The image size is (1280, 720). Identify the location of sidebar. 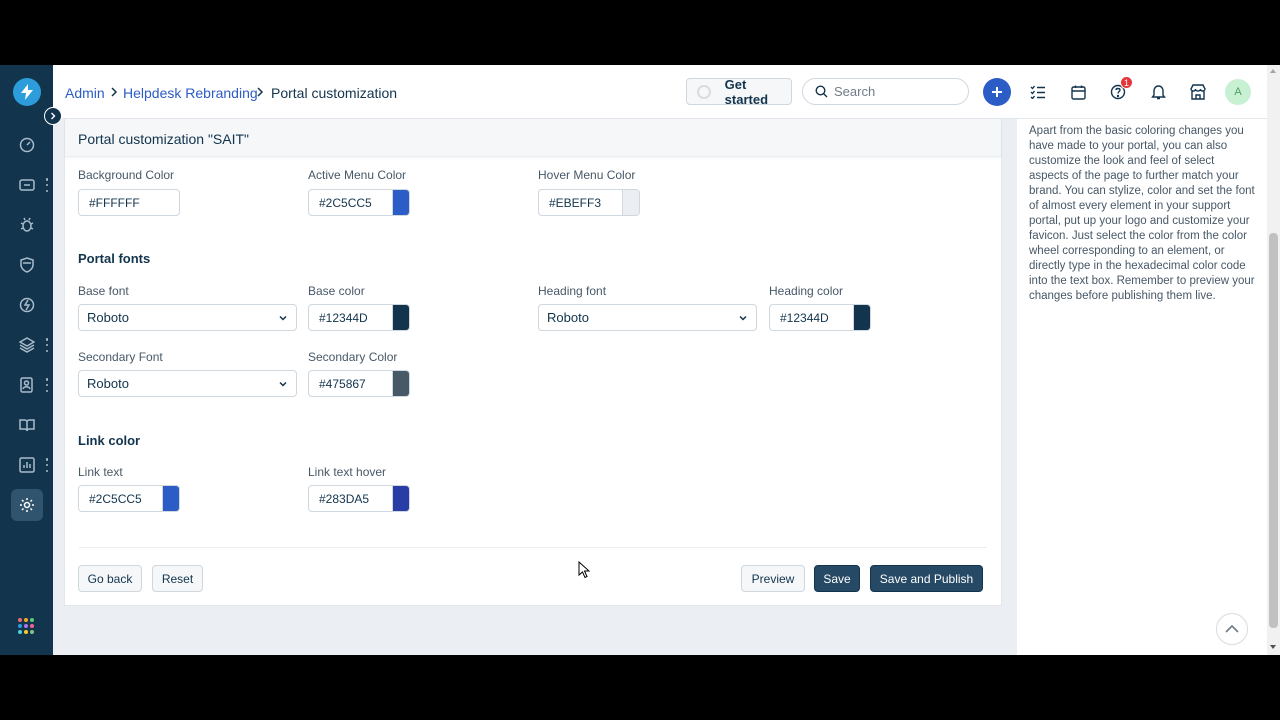
(26, 360).